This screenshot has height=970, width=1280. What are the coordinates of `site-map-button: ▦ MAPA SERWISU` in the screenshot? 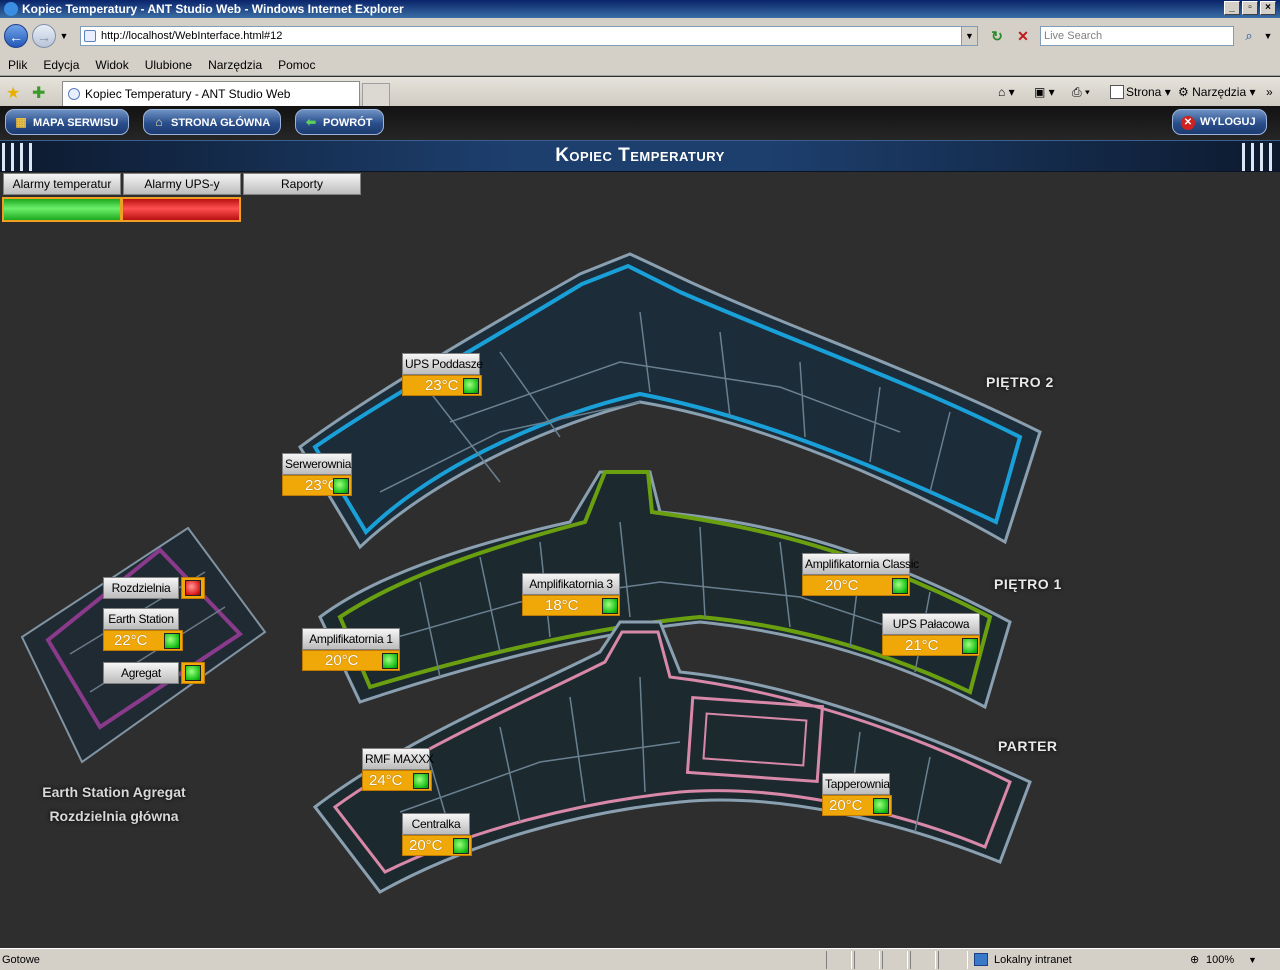 It's located at (67, 122).